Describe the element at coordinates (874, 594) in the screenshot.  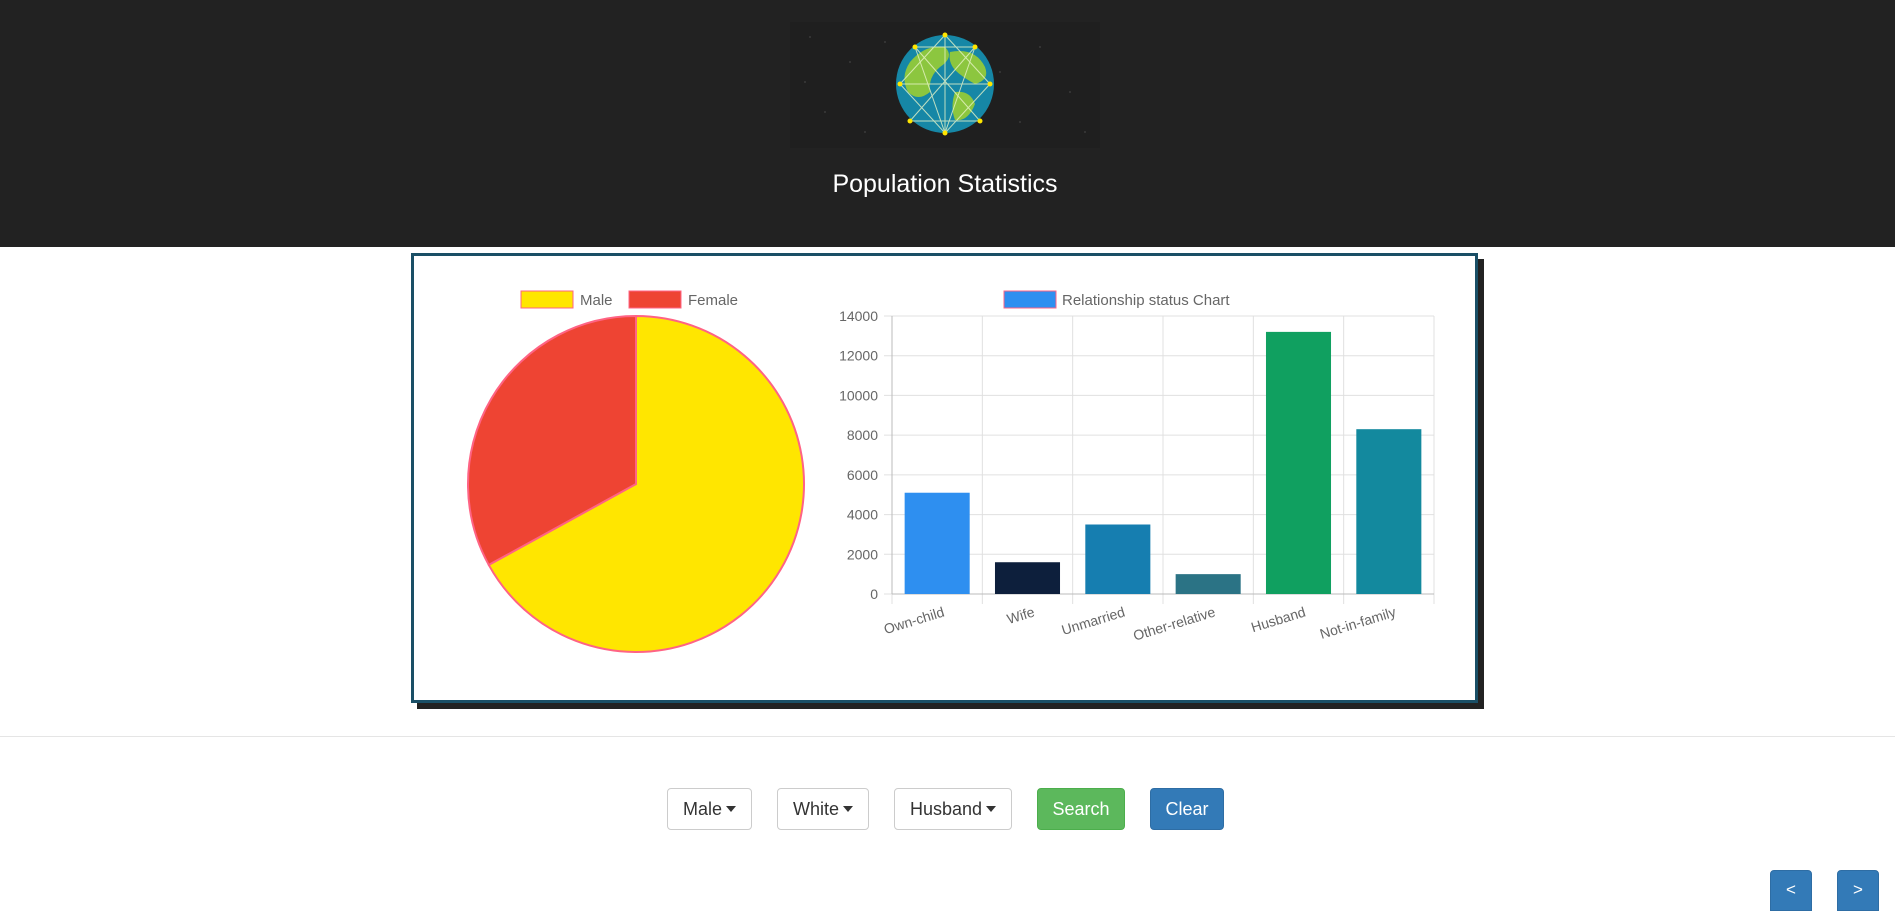
I see `y-tick-label: 0` at that location.